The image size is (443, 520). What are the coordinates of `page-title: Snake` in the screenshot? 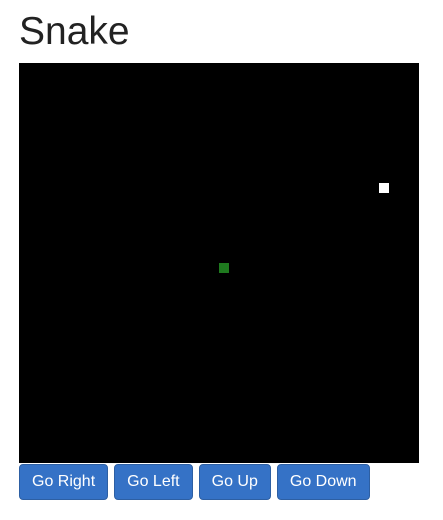 It's located at (74, 31).